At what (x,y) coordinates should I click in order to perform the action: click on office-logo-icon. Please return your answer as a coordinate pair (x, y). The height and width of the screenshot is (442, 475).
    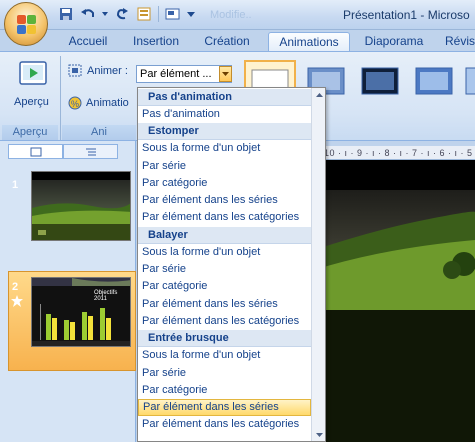
    Looking at the image, I should click on (27, 25).